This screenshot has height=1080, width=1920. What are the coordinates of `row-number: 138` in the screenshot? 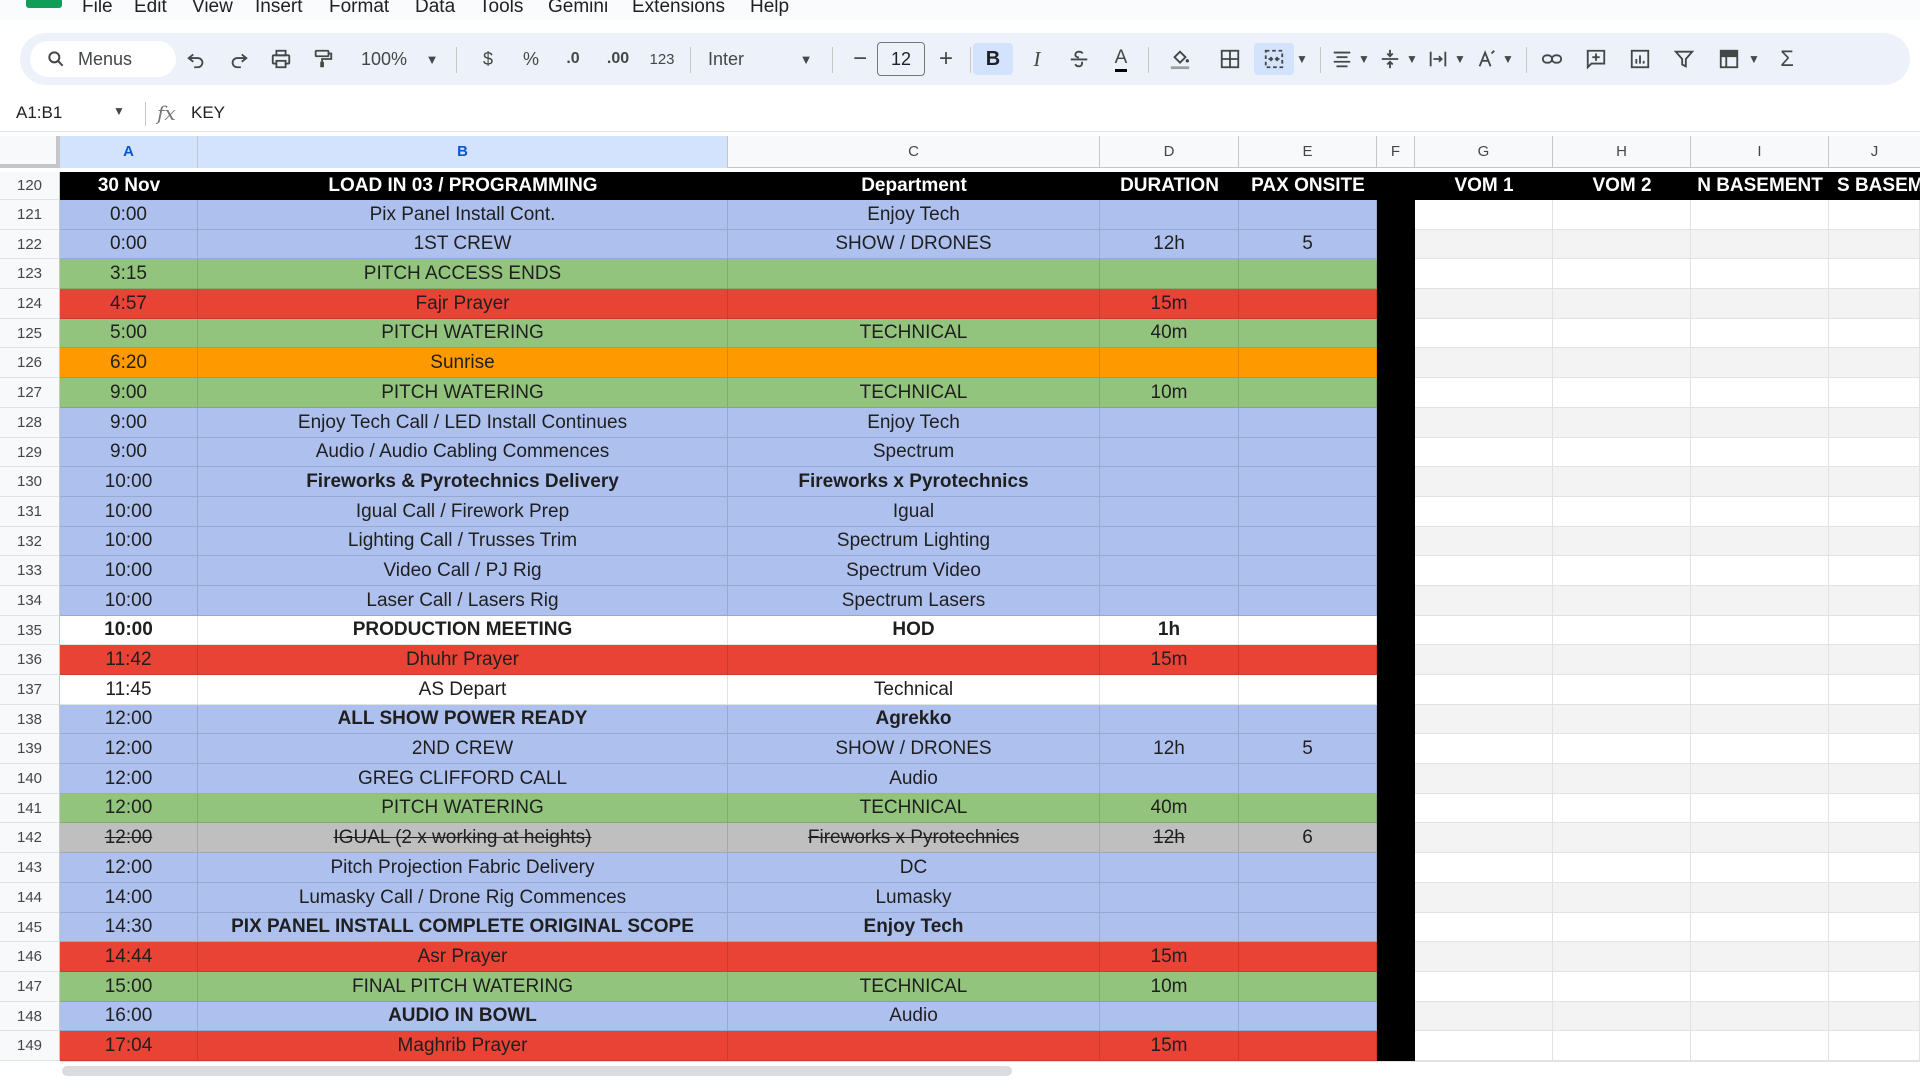 It's located at (30, 719).